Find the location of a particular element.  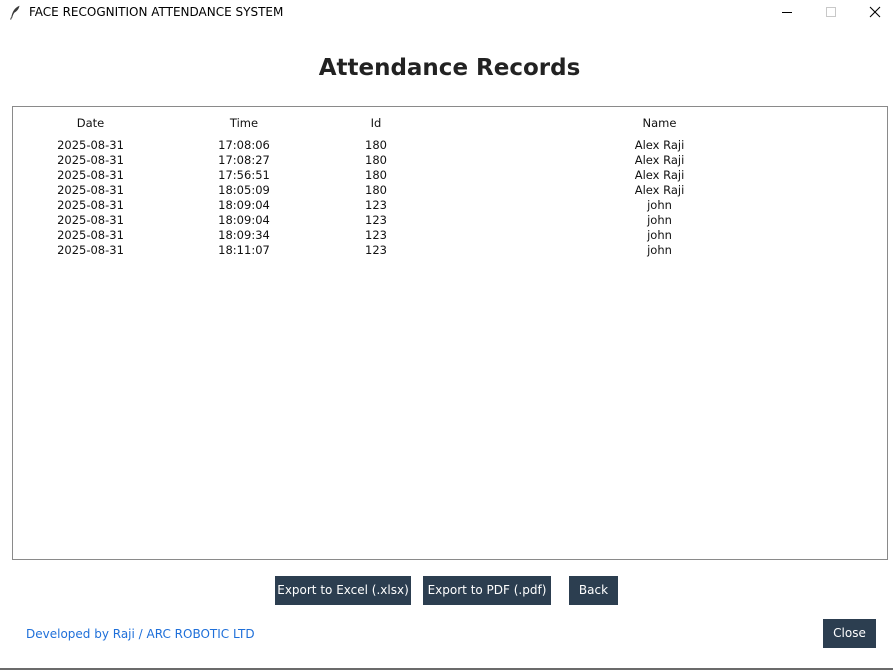

maximize-button is located at coordinates (831, 12).